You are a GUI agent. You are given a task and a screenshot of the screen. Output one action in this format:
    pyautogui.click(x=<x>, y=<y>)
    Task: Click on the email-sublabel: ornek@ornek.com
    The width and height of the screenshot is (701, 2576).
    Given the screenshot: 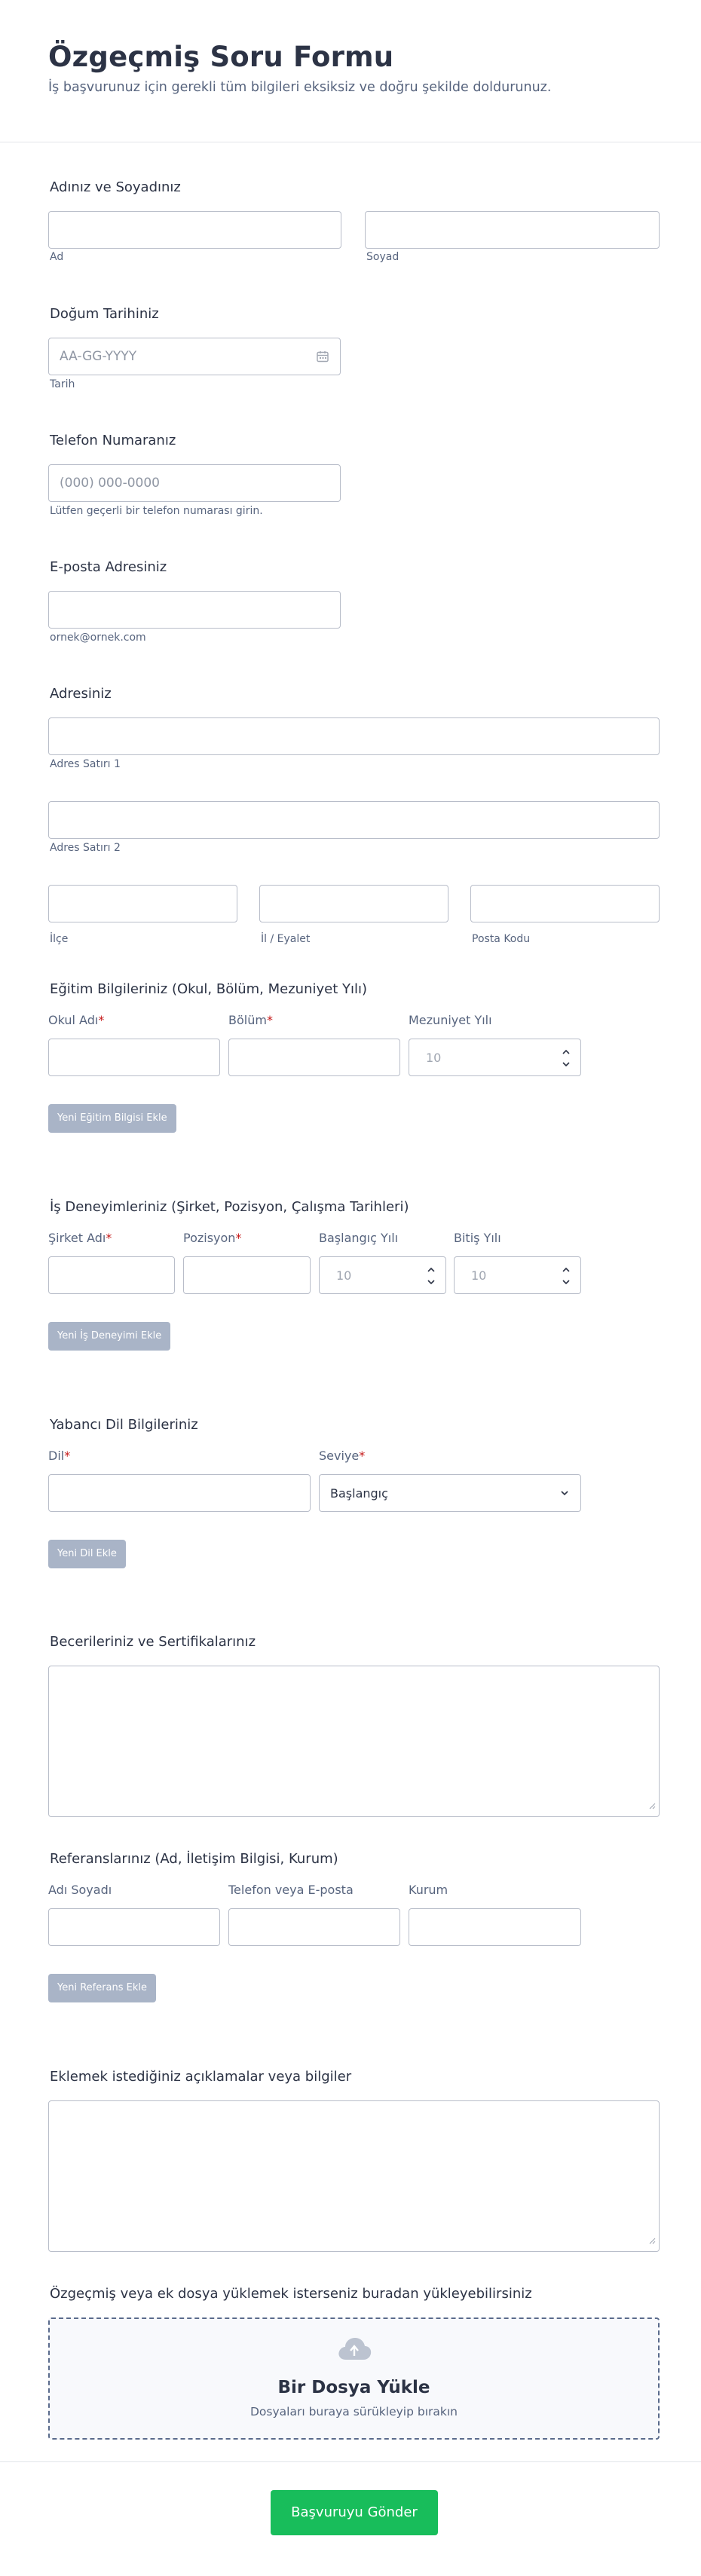 What is the action you would take?
    pyautogui.click(x=98, y=638)
    